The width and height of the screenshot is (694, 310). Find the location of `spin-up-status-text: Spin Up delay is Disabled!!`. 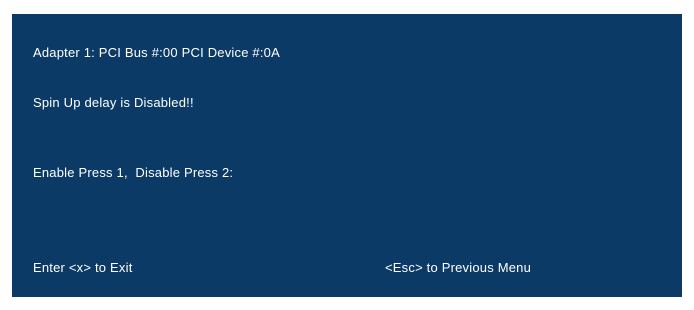

spin-up-status-text: Spin Up delay is Disabled!! is located at coordinates (113, 102).